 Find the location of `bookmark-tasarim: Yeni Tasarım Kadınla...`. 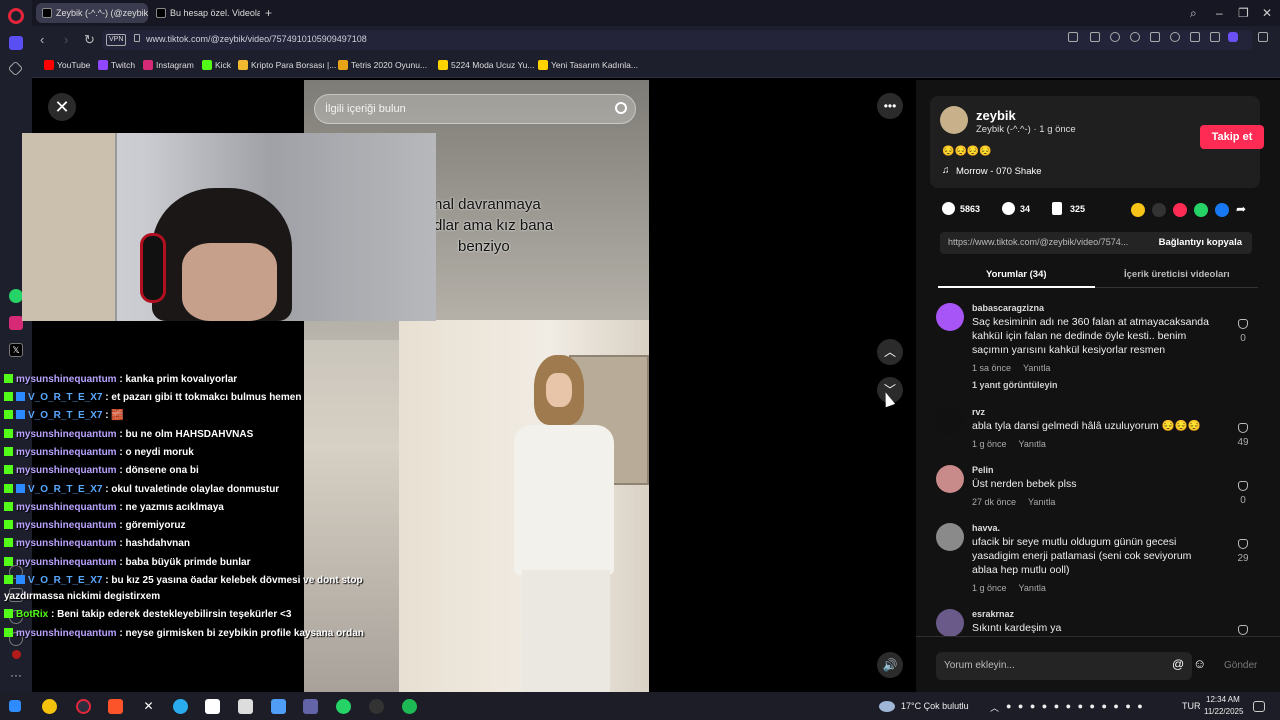

bookmark-tasarim: Yeni Tasarım Kadınla... is located at coordinates (588, 65).